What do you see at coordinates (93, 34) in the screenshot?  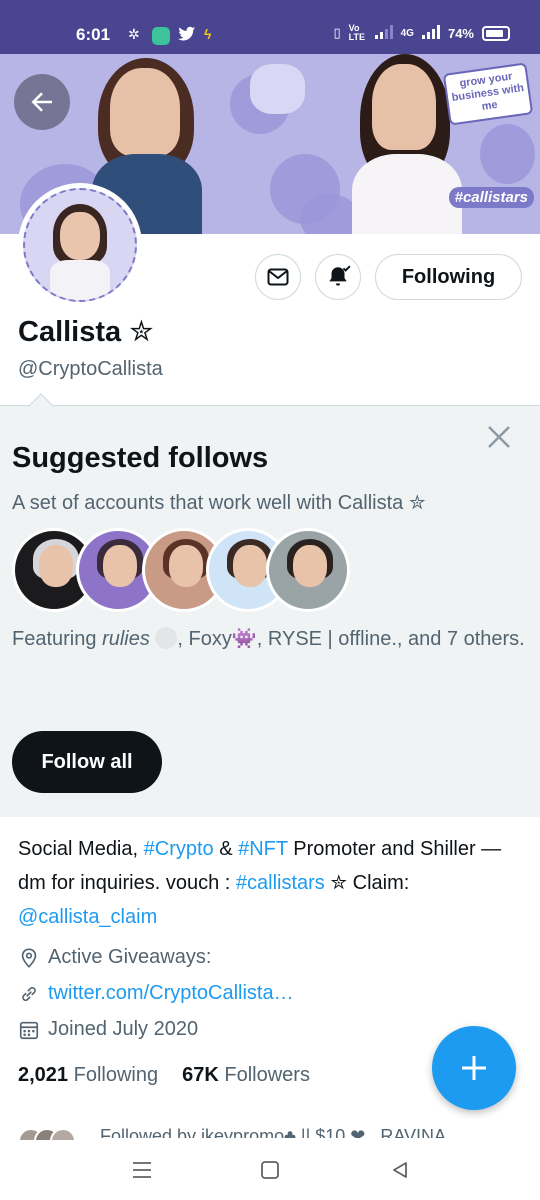 I see `status-time: 6:01` at bounding box center [93, 34].